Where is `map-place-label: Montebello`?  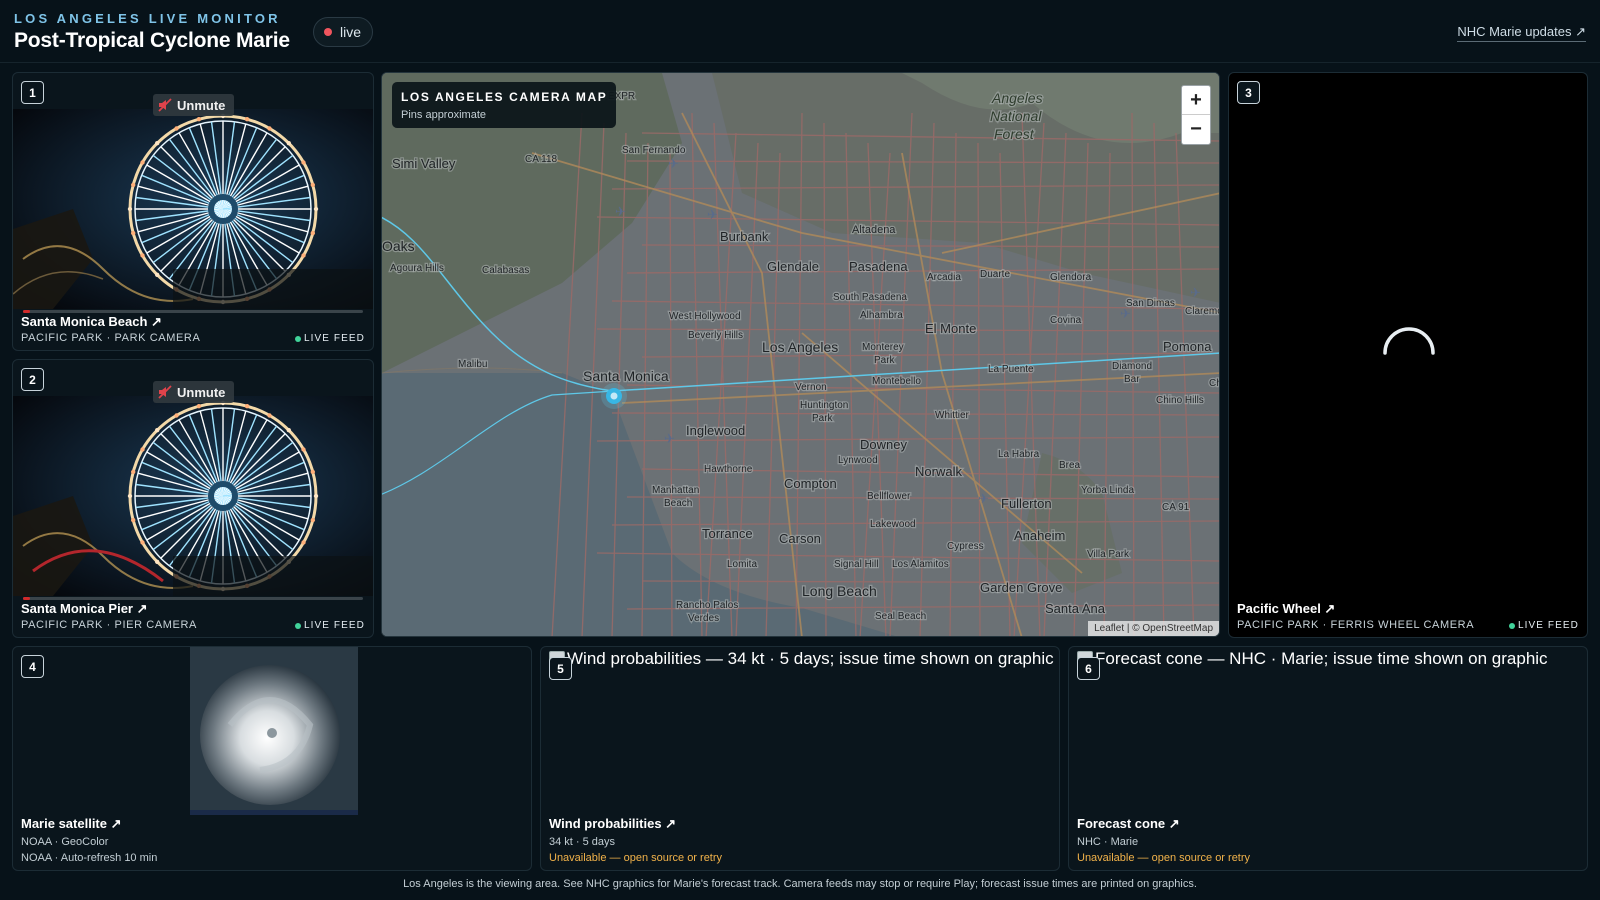
map-place-label: Montebello is located at coordinates (896, 381).